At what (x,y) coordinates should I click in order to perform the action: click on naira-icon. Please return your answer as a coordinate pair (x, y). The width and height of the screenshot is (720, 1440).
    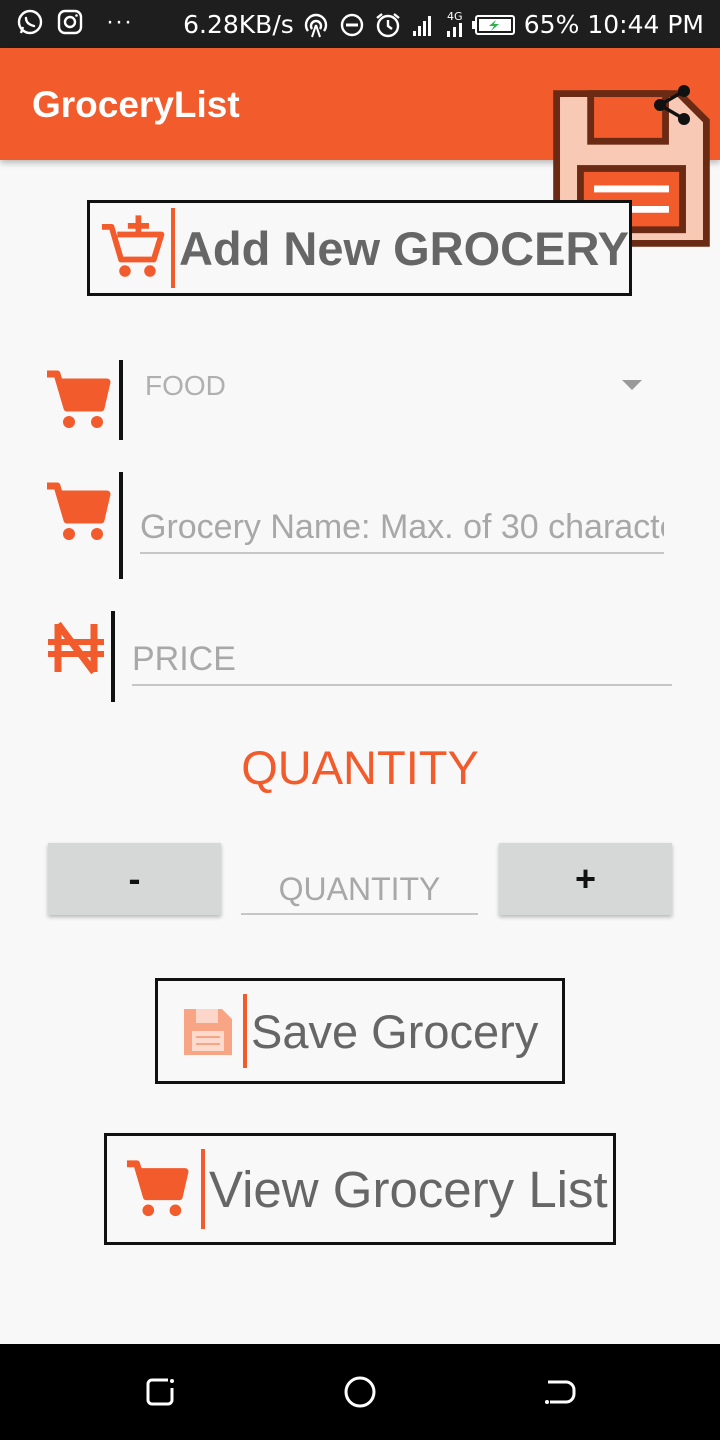
    Looking at the image, I should click on (76, 648).